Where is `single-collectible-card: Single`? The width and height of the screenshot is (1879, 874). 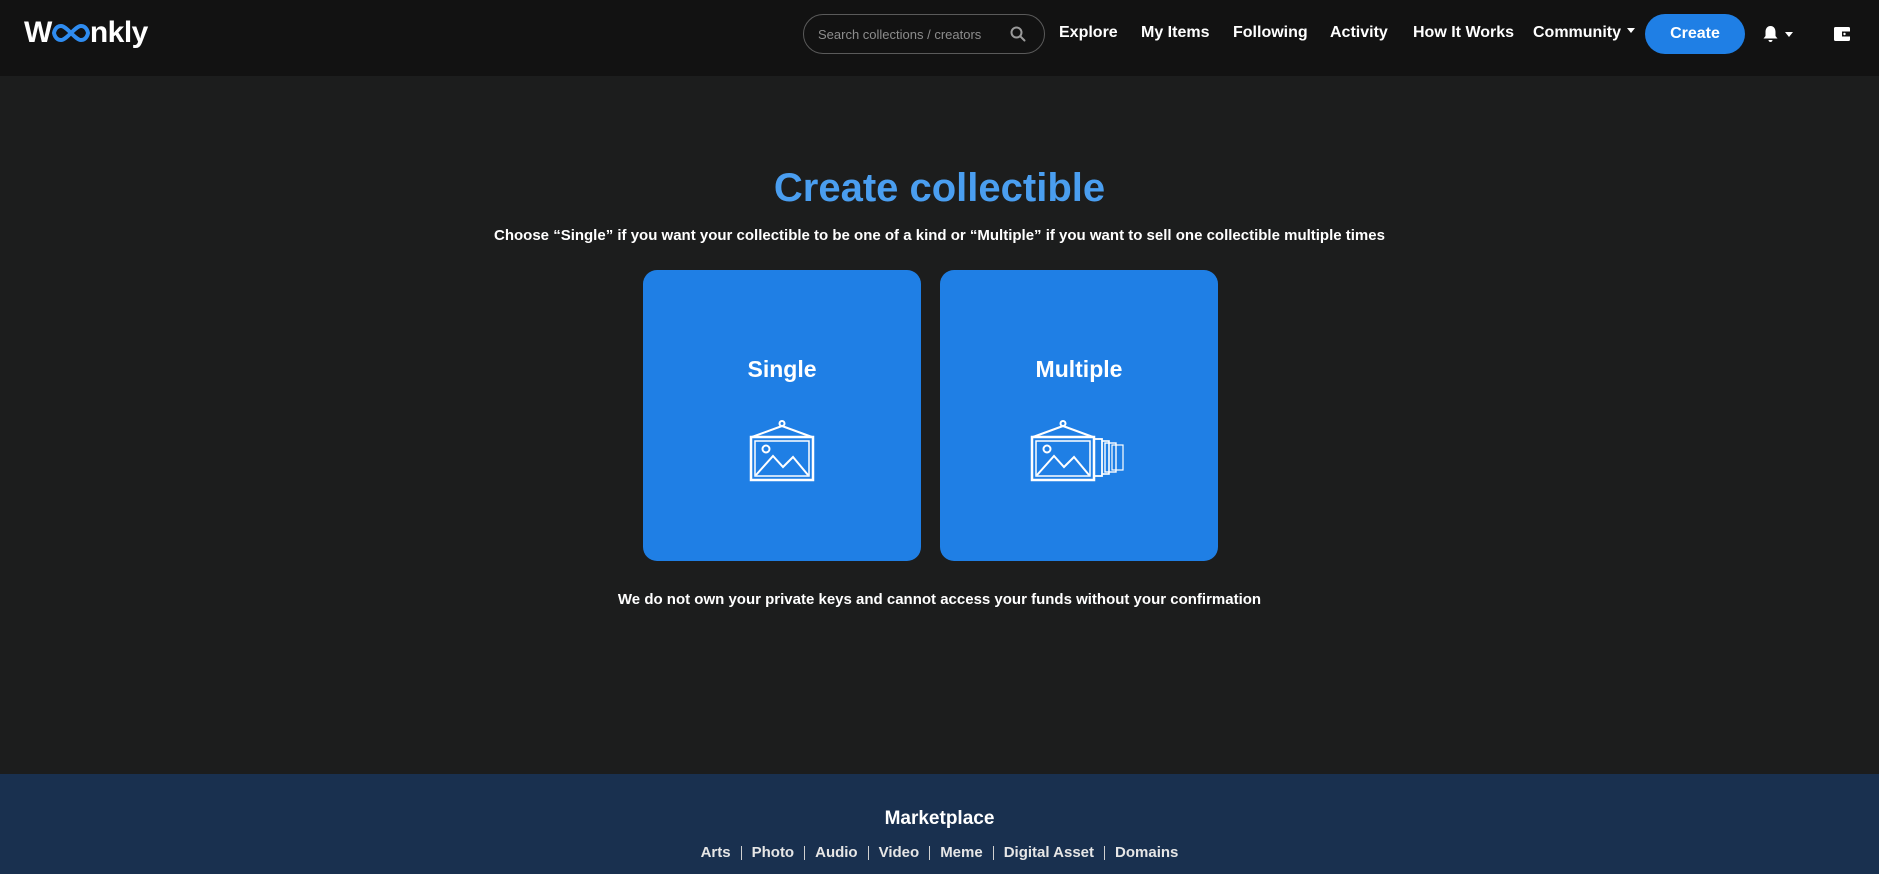
single-collectible-card: Single is located at coordinates (782, 415).